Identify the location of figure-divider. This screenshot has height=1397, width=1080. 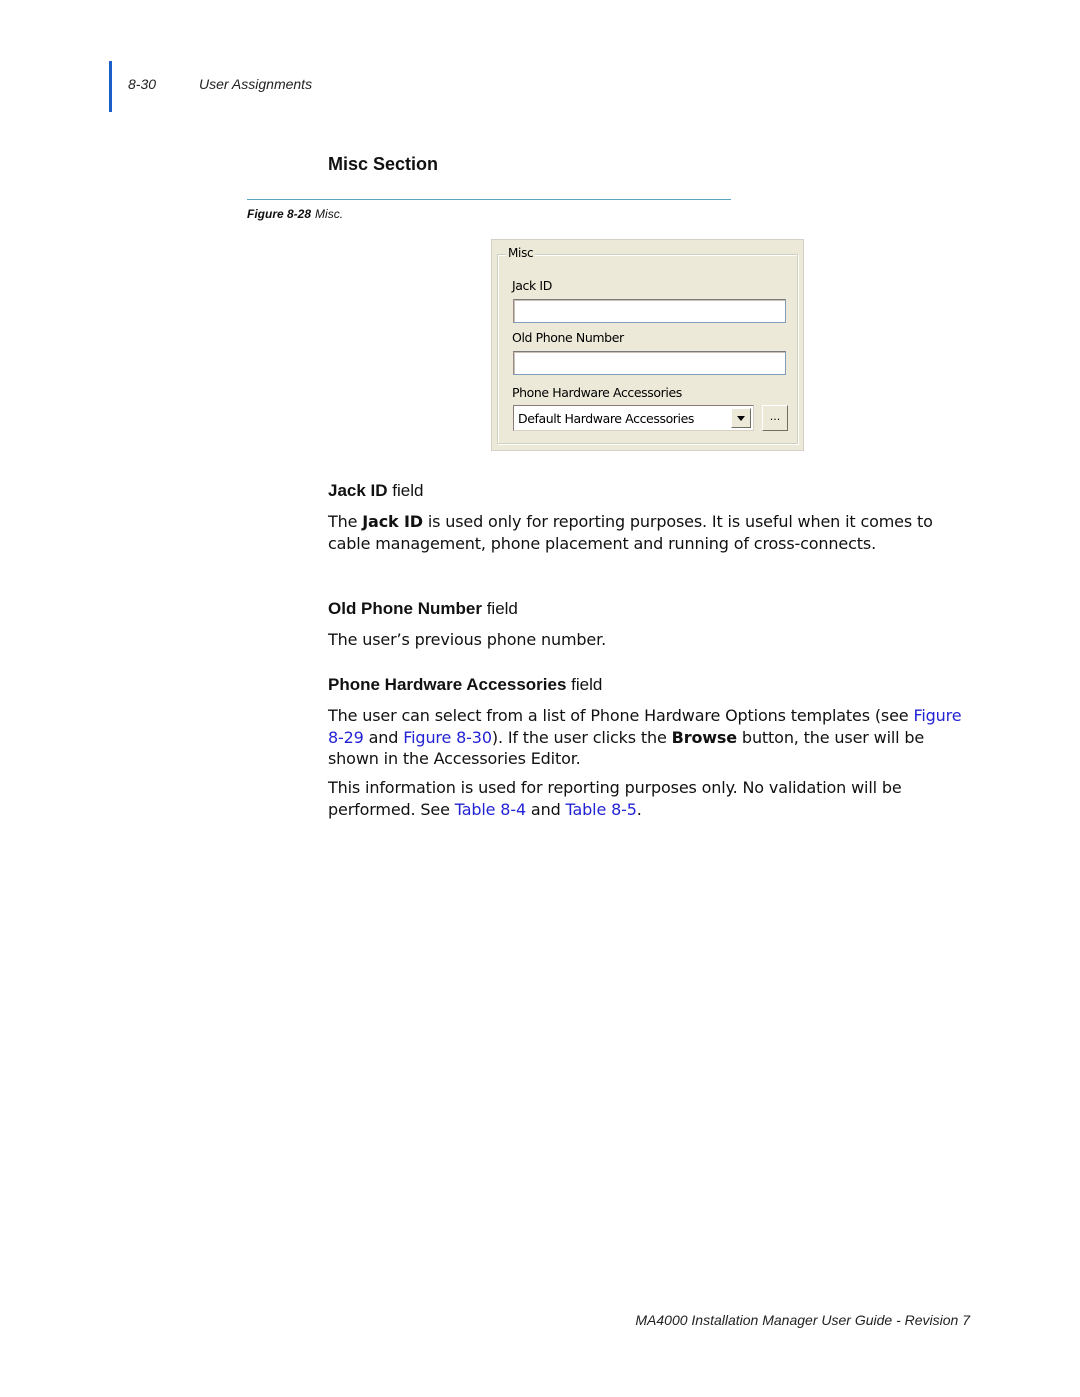
(489, 199).